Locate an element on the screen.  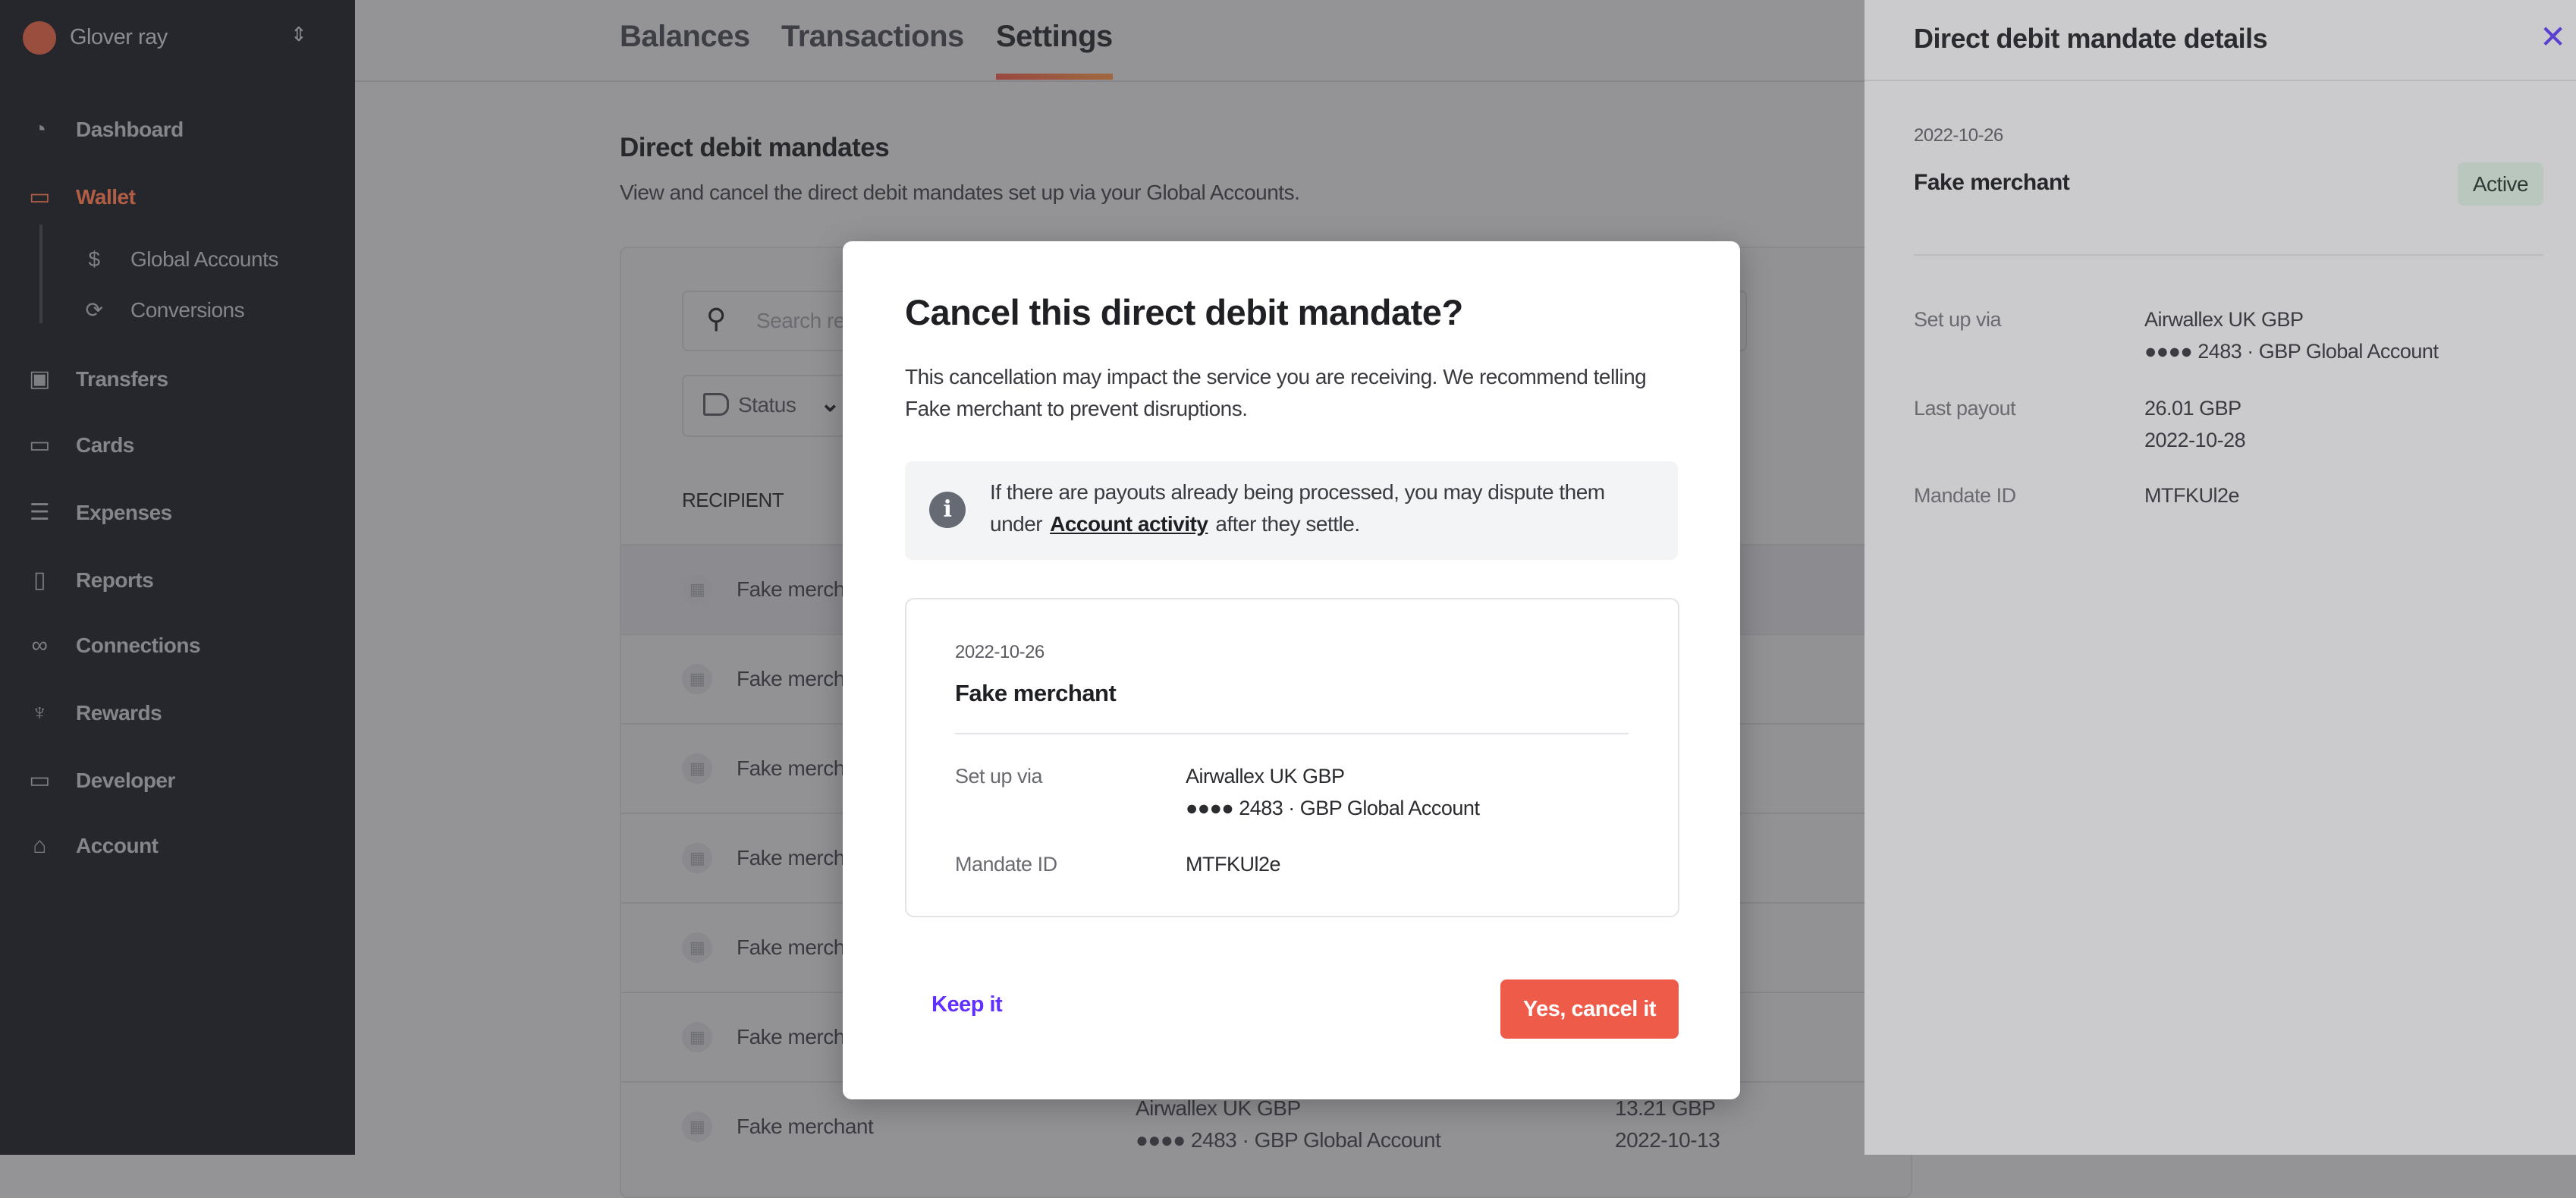
sidebar-item-label: Global Accounts is located at coordinates (204, 259).